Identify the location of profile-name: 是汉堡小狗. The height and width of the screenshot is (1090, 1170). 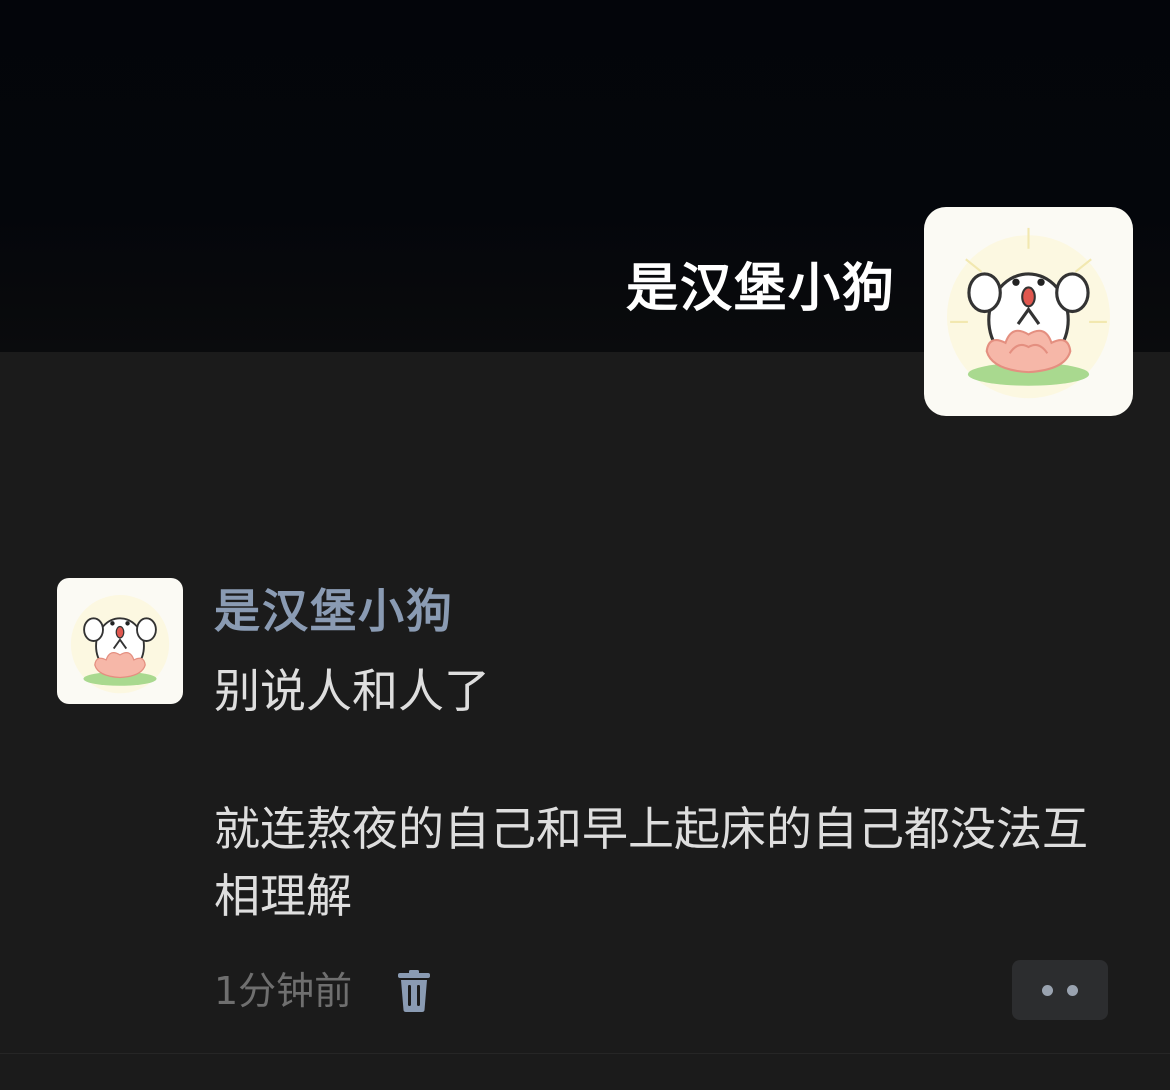
(761, 289).